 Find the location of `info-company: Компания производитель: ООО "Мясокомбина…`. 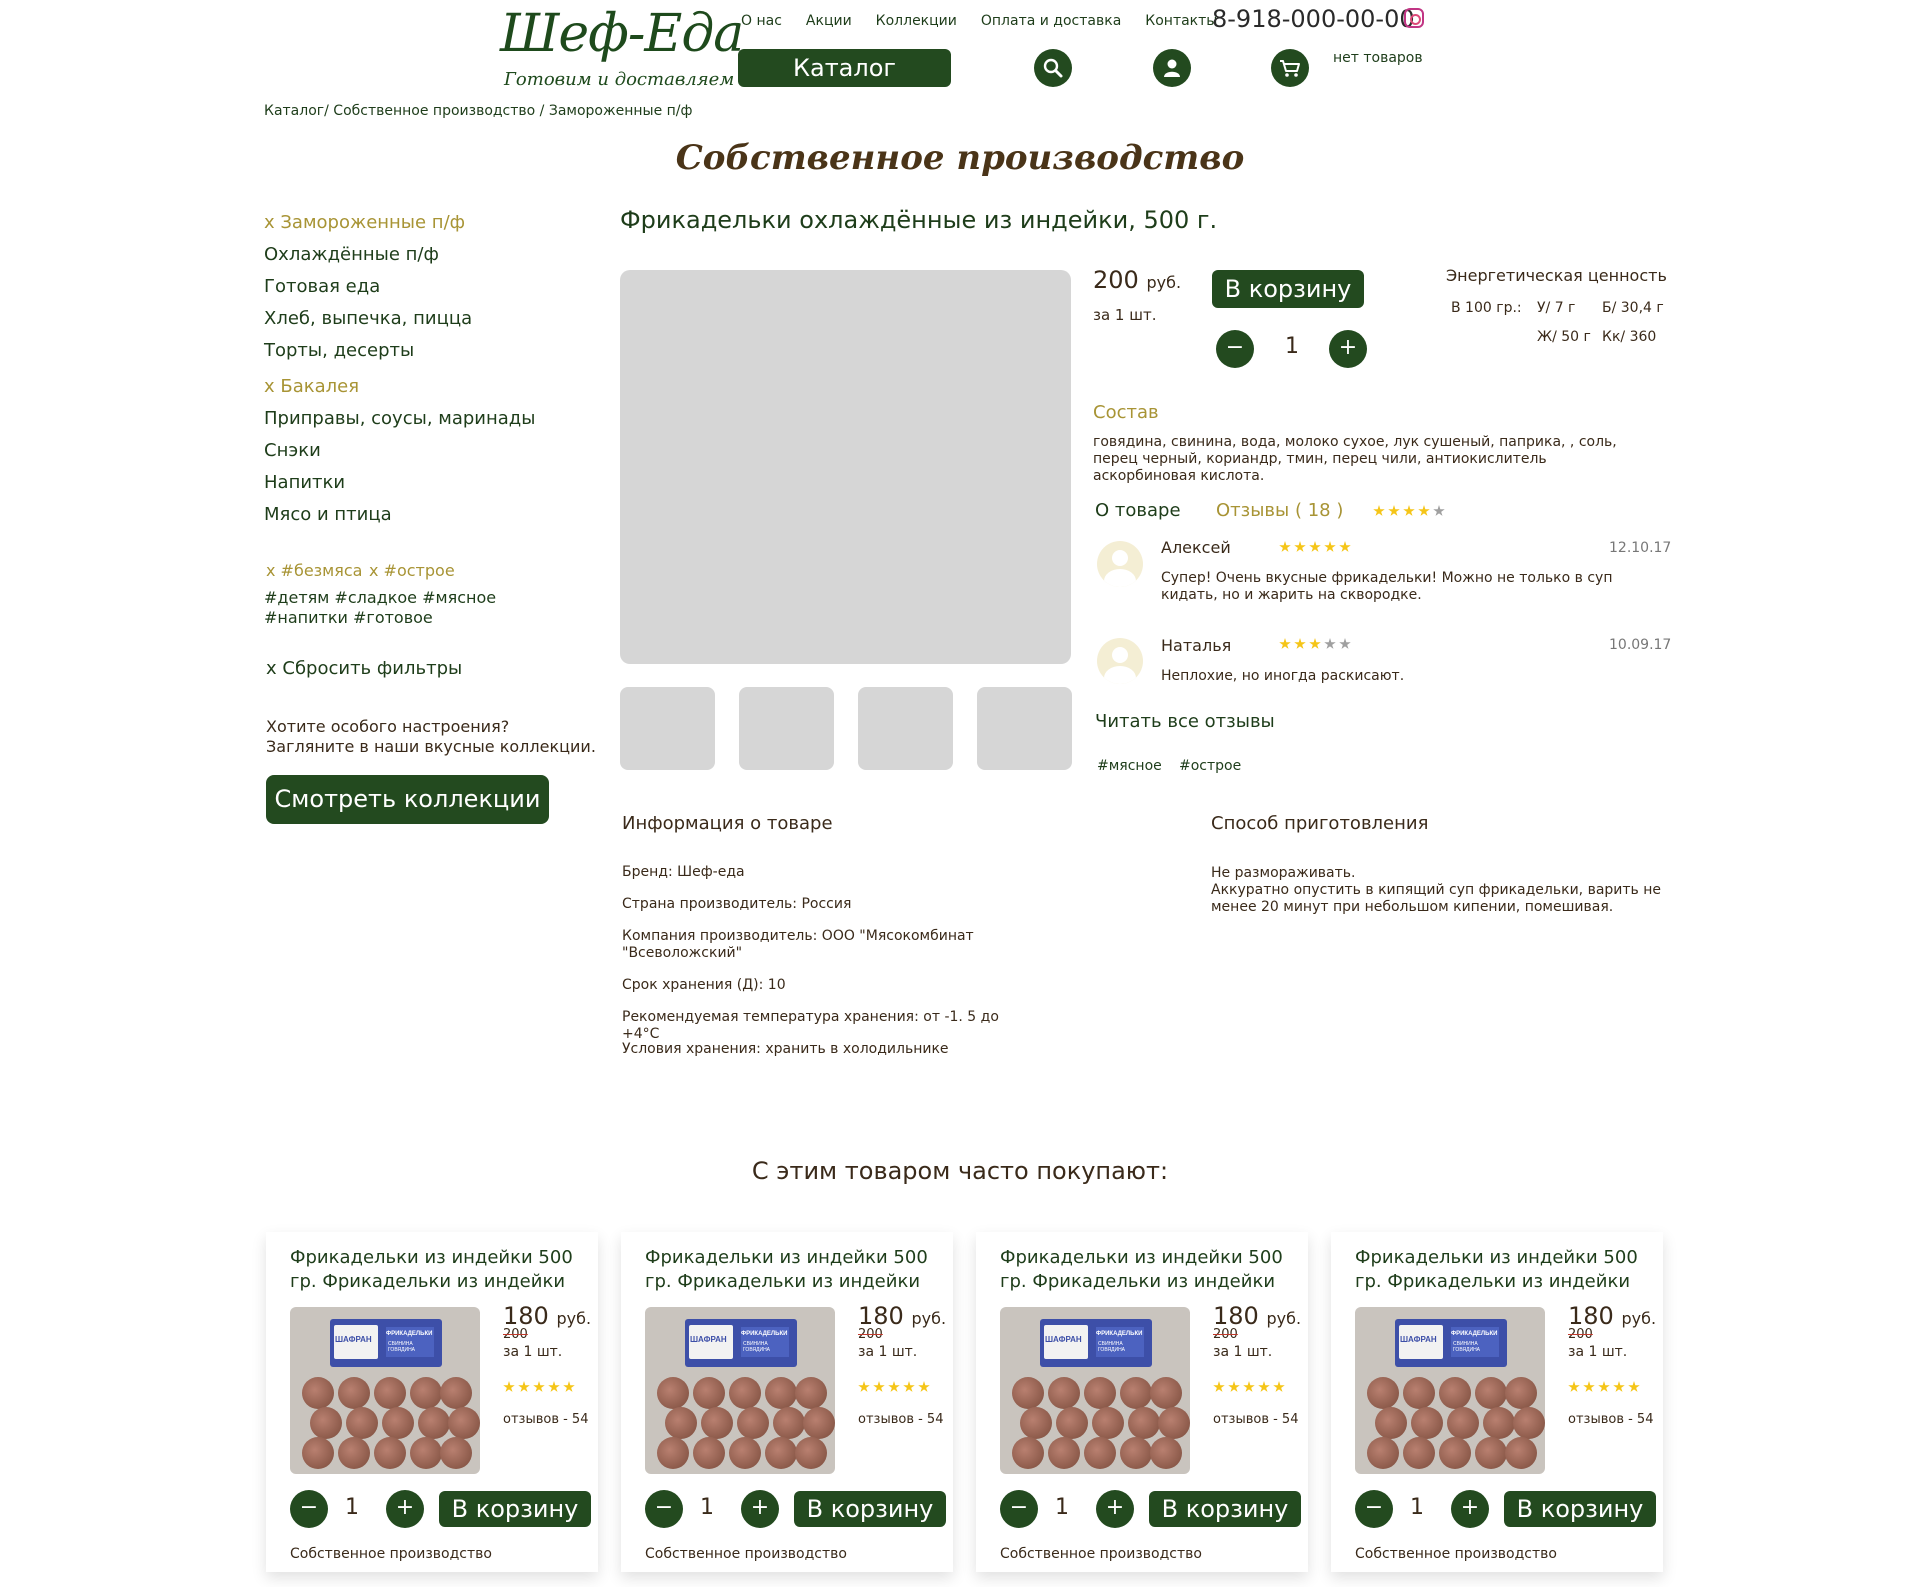

info-company: Компания производитель: ООО "Мясокомбина… is located at coordinates (798, 944).